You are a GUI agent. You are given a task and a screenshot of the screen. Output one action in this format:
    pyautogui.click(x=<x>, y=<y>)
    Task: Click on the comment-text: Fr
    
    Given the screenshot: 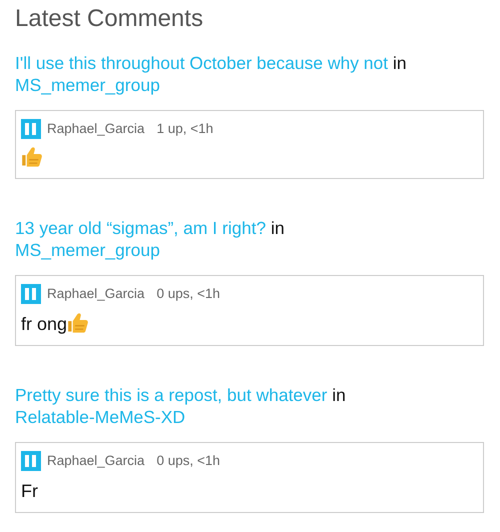 What is the action you would take?
    pyautogui.click(x=29, y=491)
    